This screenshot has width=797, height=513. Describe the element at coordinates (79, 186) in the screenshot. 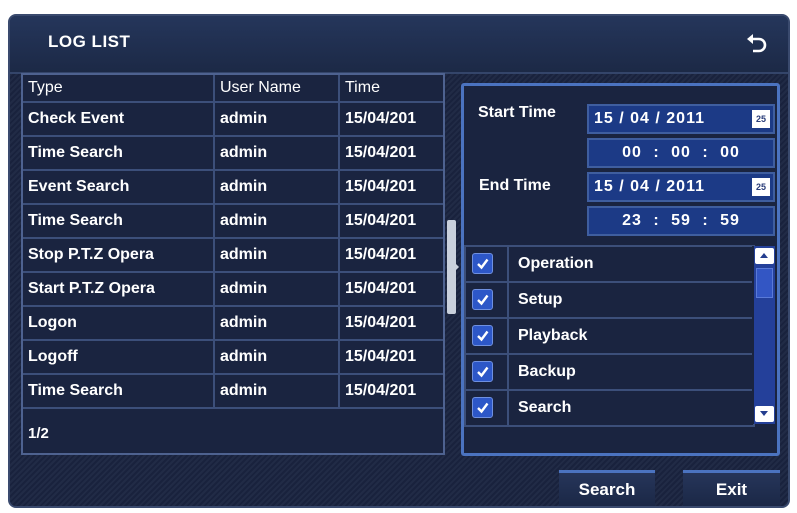

I see `cell-type: Event Search` at that location.